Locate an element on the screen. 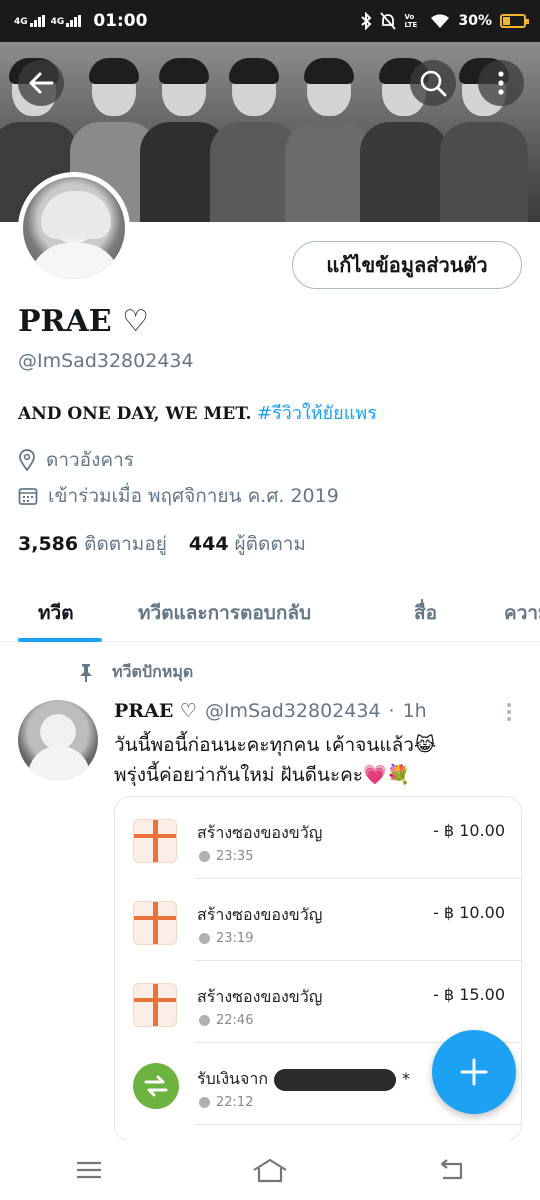 The image size is (540, 1200). tab-tweets-replies: ทวีตและการตอบกลับ is located at coordinates (224, 613).